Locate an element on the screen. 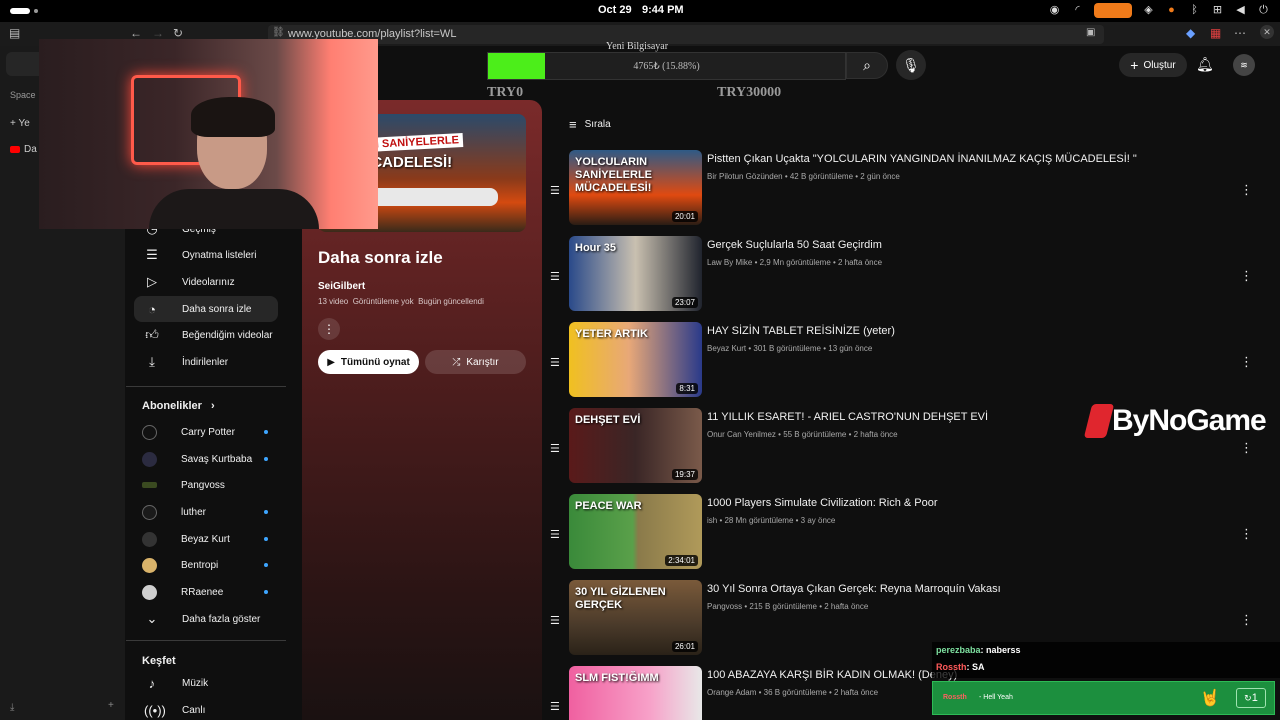 The width and height of the screenshot is (1280, 720). more-actions-button: ⋮ is located at coordinates (329, 329).